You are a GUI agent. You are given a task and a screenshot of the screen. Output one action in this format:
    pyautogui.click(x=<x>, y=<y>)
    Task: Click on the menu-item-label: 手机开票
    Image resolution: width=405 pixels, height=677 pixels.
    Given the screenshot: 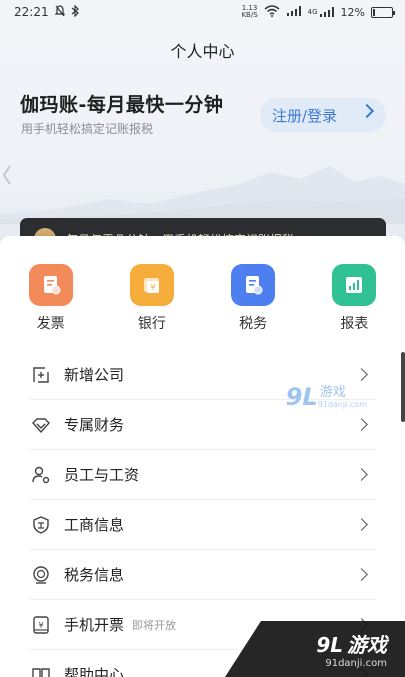 What is the action you would take?
    pyautogui.click(x=94, y=625)
    